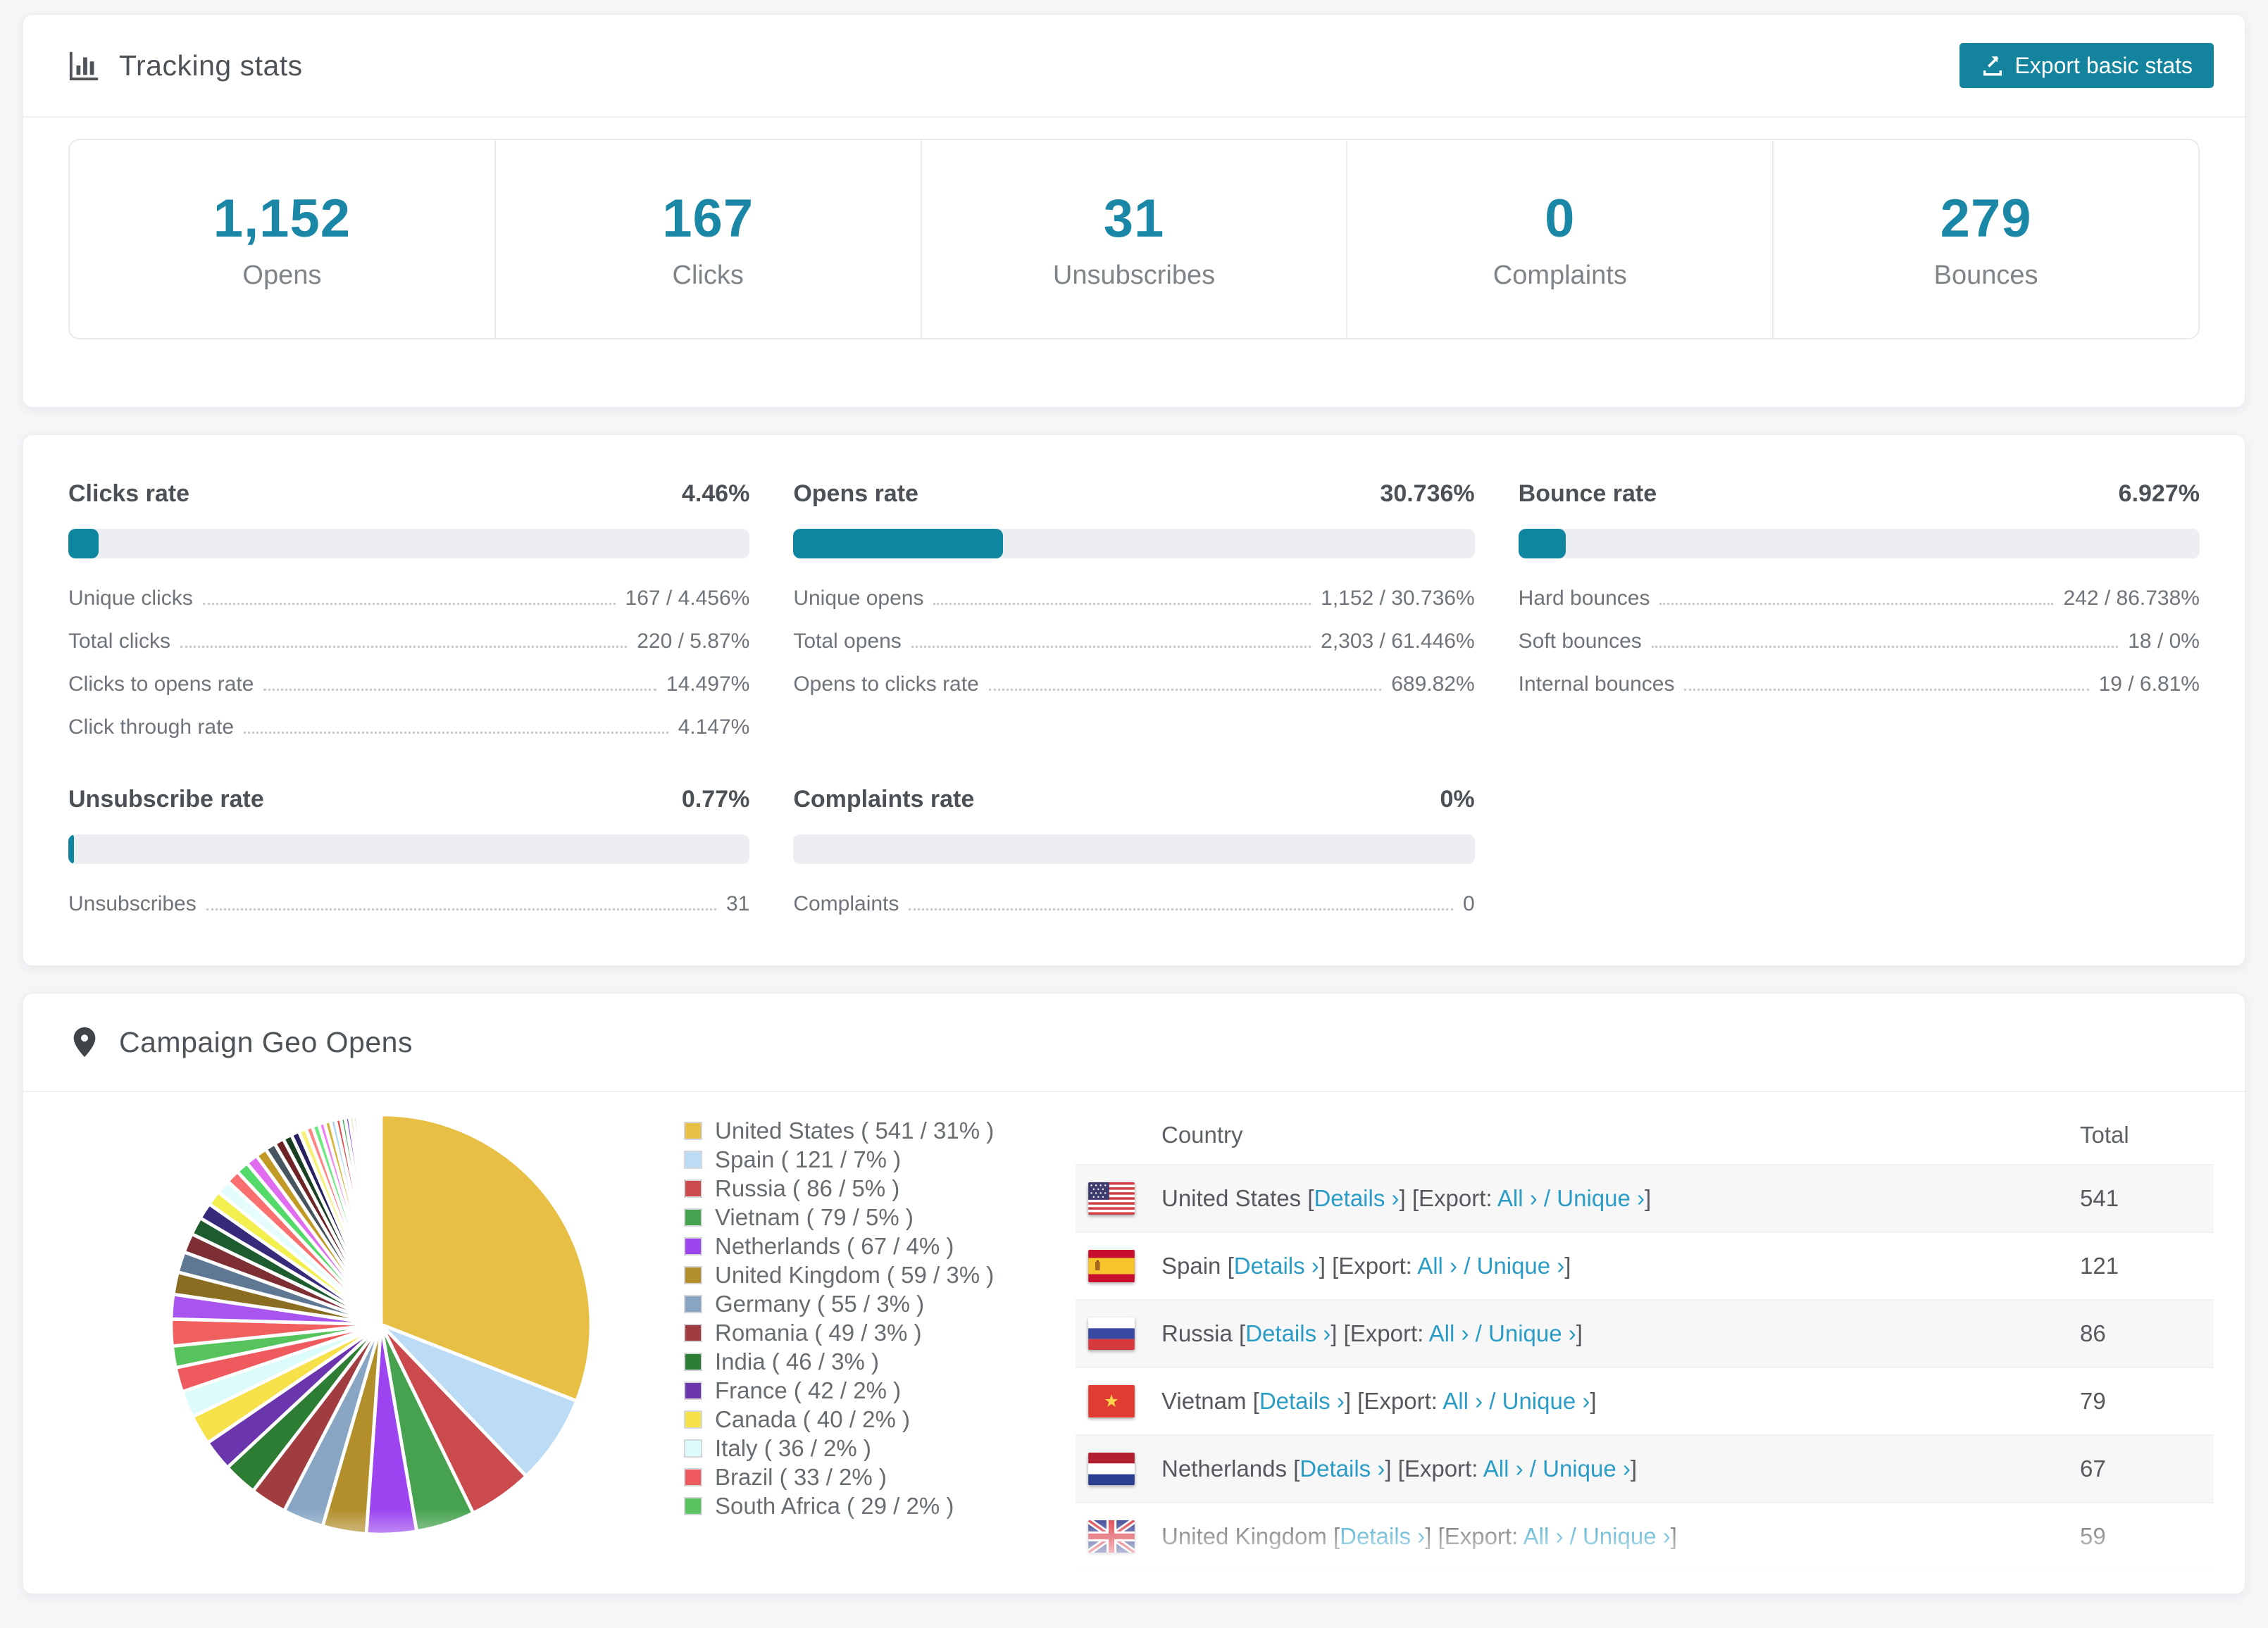  Describe the element at coordinates (2159, 494) in the screenshot. I see `rate-value: 6.927%` at that location.